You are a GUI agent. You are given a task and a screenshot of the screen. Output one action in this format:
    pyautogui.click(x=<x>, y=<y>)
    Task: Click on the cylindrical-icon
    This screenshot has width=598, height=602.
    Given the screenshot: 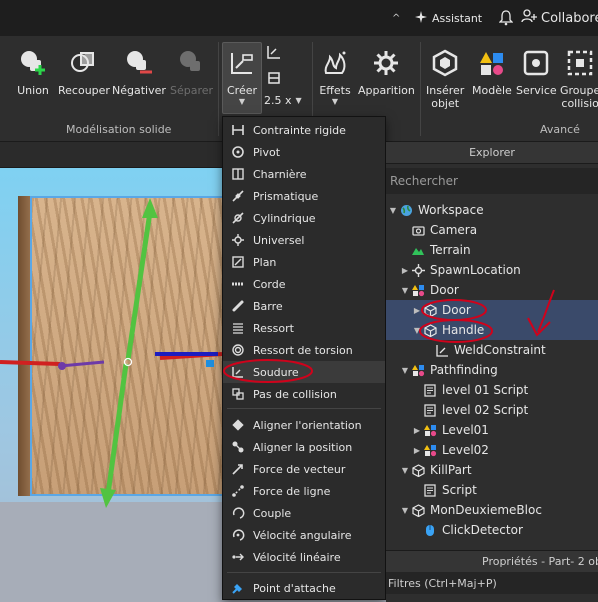 What is the action you would take?
    pyautogui.click(x=238, y=218)
    